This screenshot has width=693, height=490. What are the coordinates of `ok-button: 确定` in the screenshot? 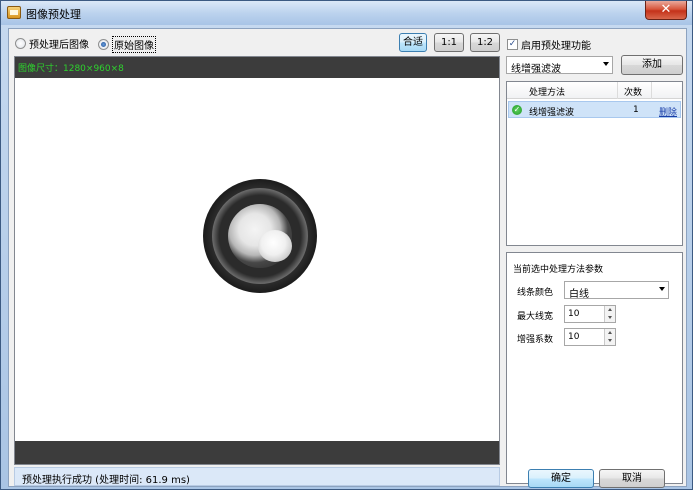 It's located at (561, 478).